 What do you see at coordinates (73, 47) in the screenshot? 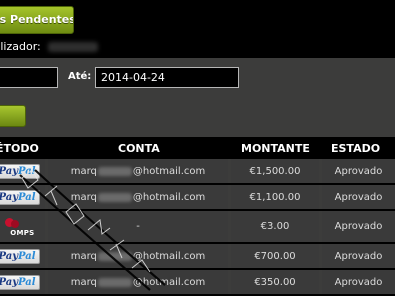
I see `redacted-username` at bounding box center [73, 47].